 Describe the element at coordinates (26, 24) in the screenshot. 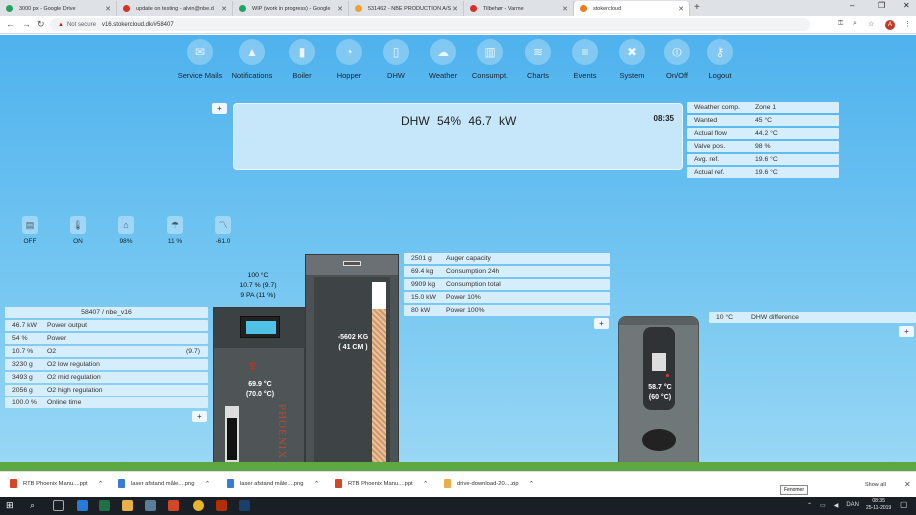

I see `forward-button: →` at that location.